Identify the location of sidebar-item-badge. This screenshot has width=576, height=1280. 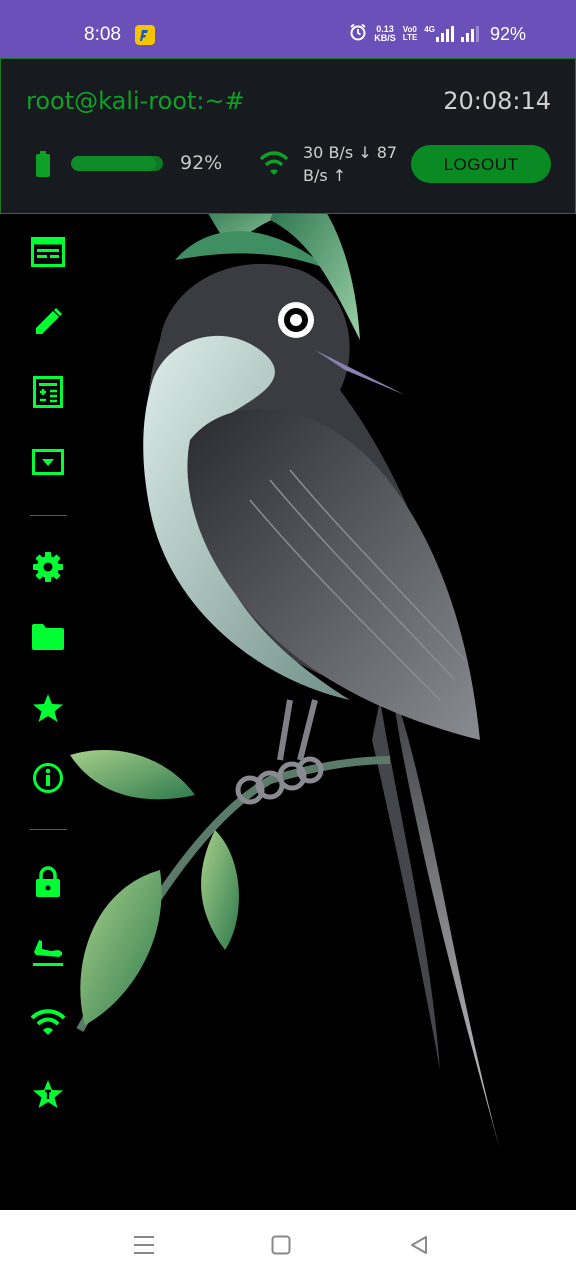
(48, 1094).